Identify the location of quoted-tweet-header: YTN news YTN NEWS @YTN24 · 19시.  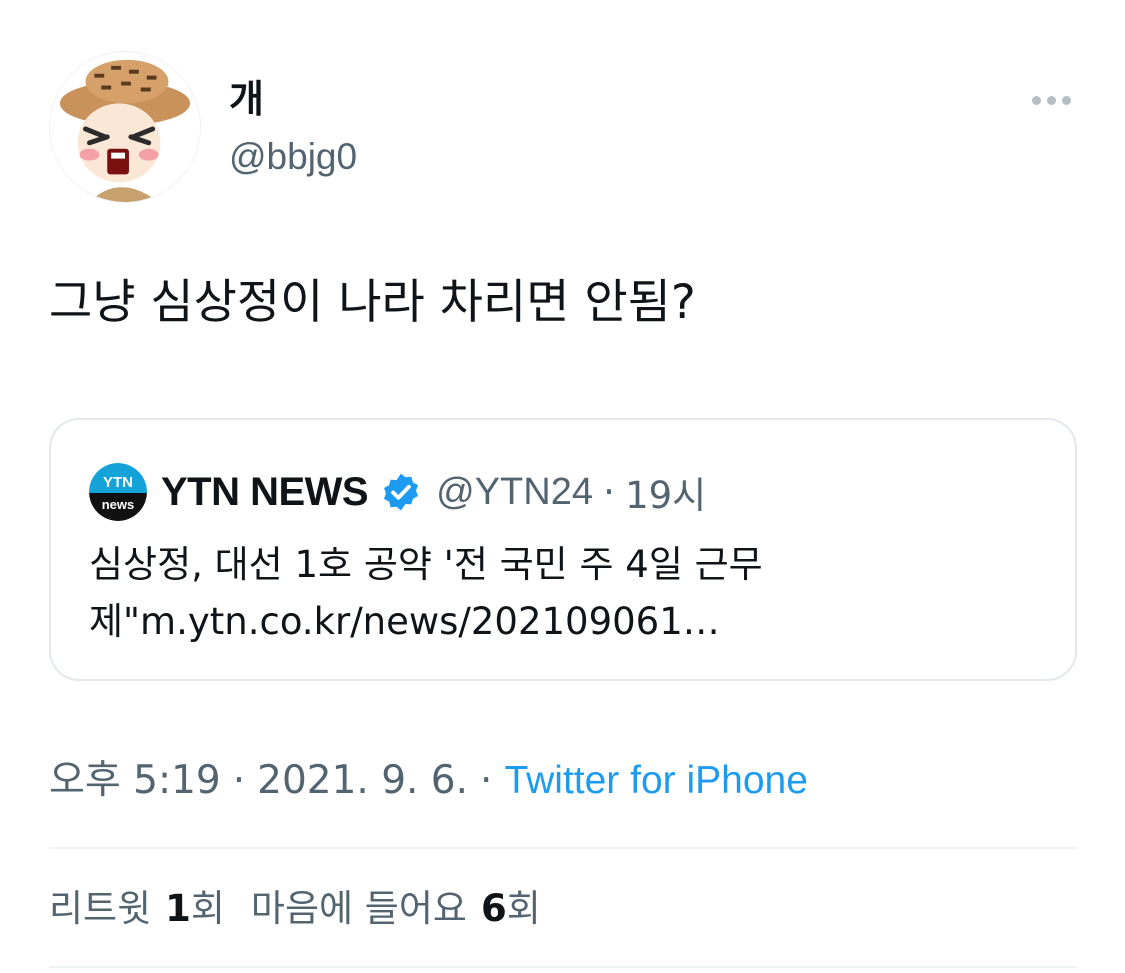
(397, 492).